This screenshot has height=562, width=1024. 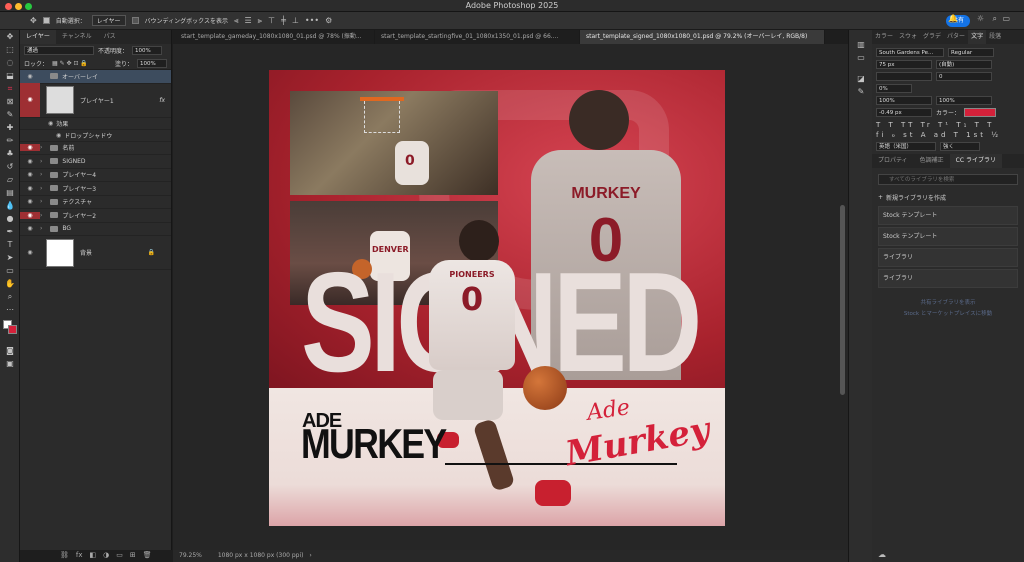 I want to click on marquee-tool: ⬚, so click(x=10, y=49).